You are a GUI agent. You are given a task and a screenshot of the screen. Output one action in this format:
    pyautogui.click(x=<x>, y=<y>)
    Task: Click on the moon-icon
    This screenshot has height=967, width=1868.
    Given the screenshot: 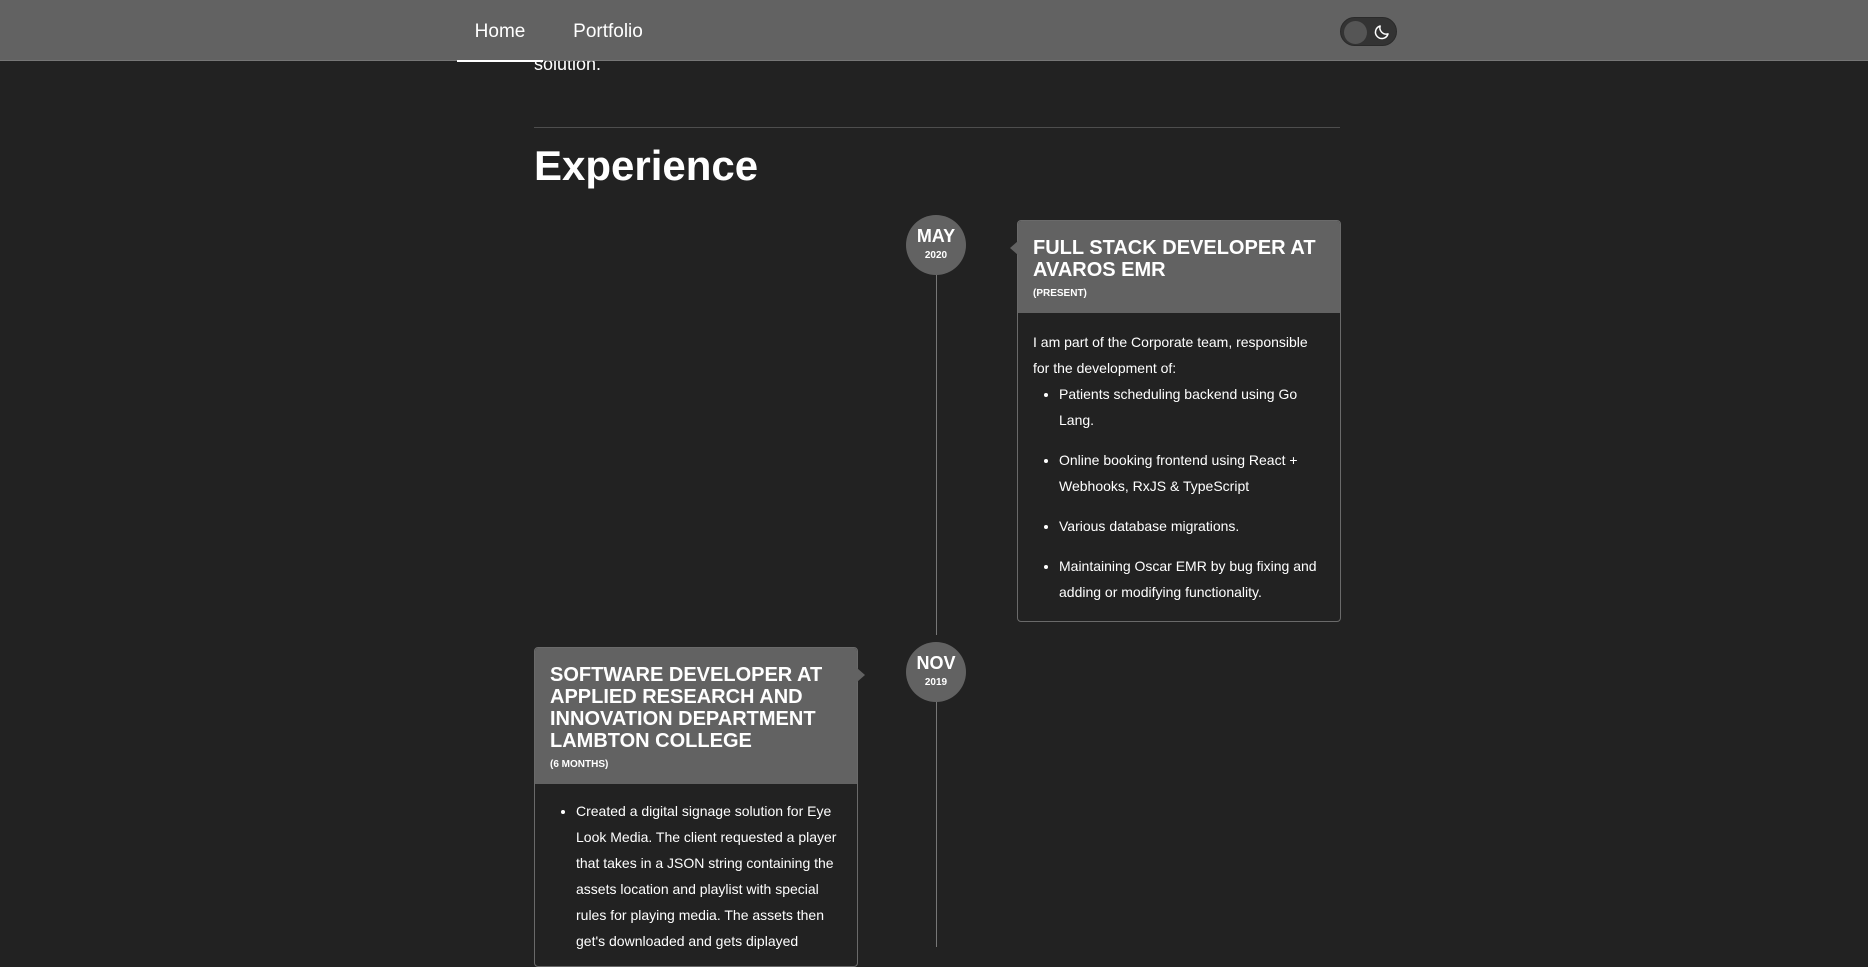 What is the action you would take?
    pyautogui.click(x=1381, y=32)
    